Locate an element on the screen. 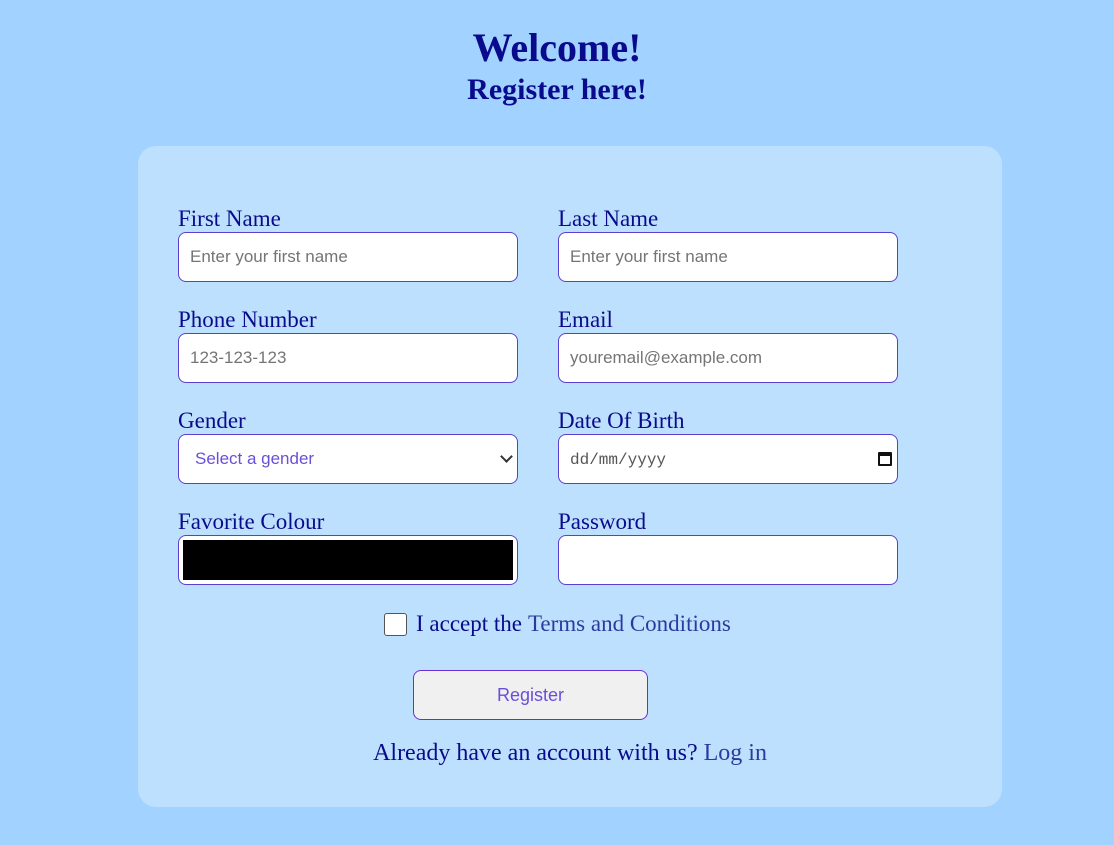 This screenshot has height=845, width=1114. colour-swatch is located at coordinates (348, 560).